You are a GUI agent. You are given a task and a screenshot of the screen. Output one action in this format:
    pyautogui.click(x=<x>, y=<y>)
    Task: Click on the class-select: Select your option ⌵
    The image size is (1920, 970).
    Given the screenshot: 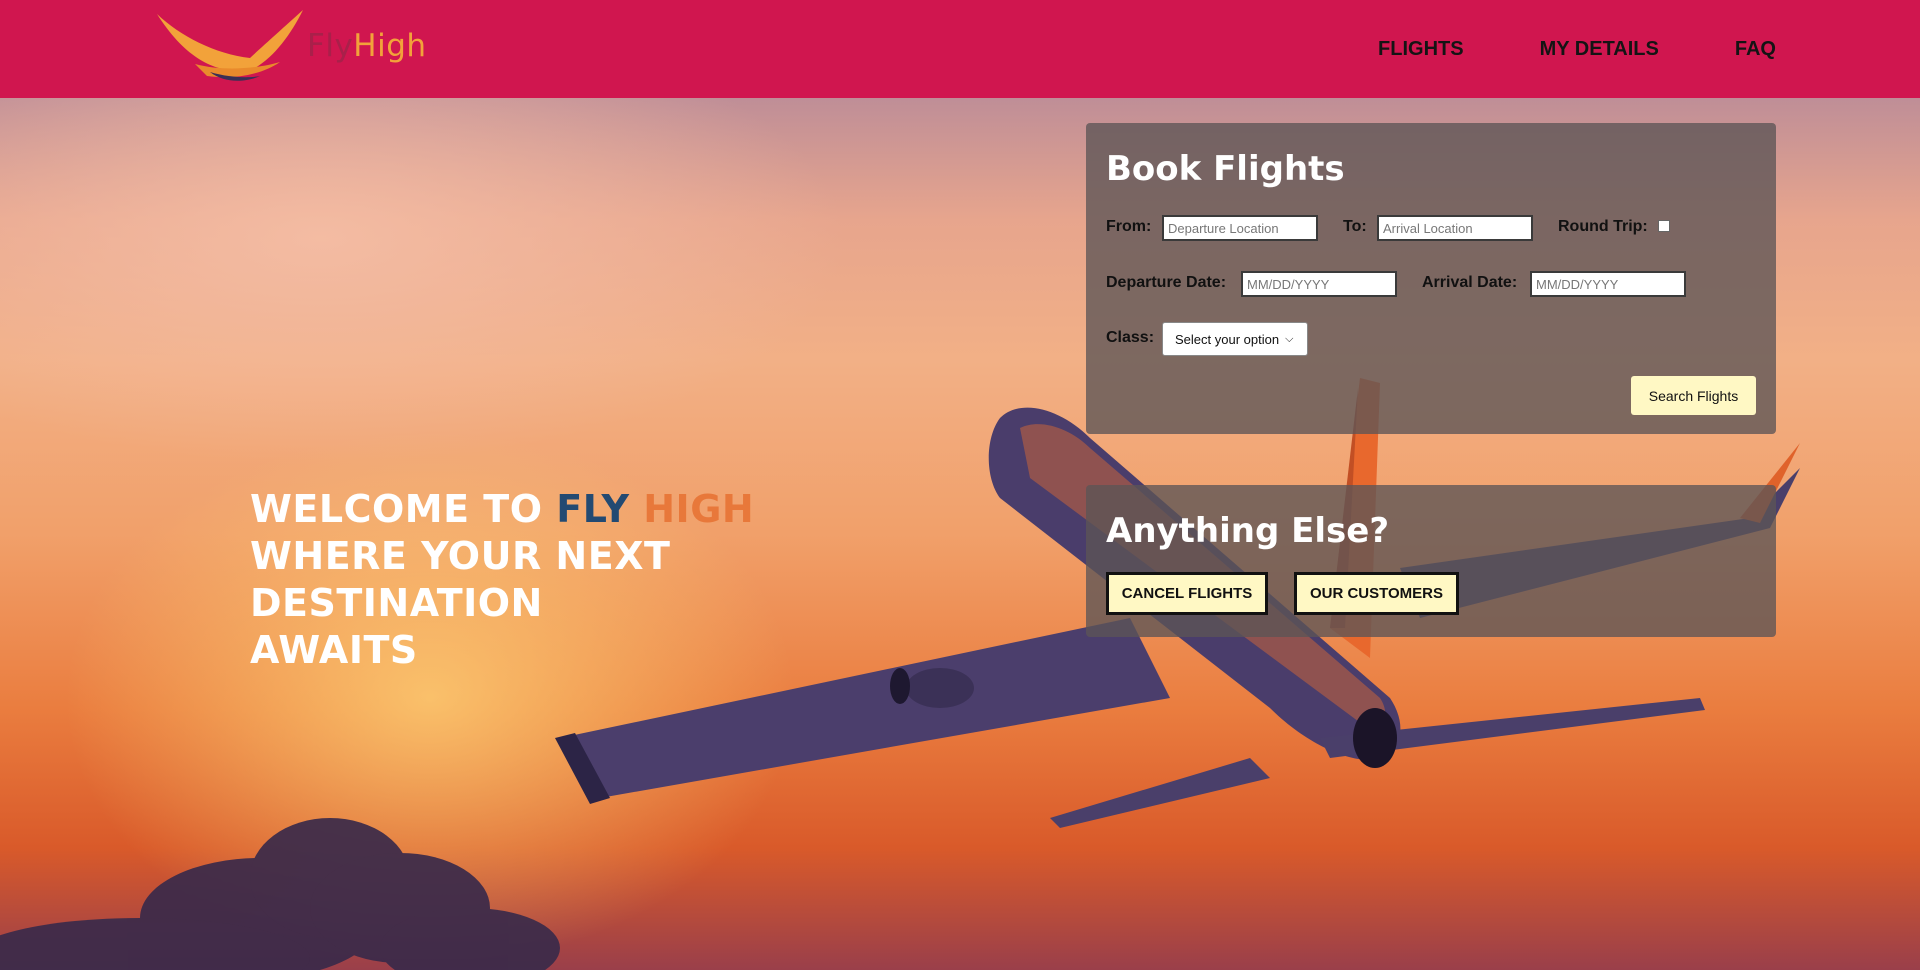 What is the action you would take?
    pyautogui.click(x=1235, y=339)
    